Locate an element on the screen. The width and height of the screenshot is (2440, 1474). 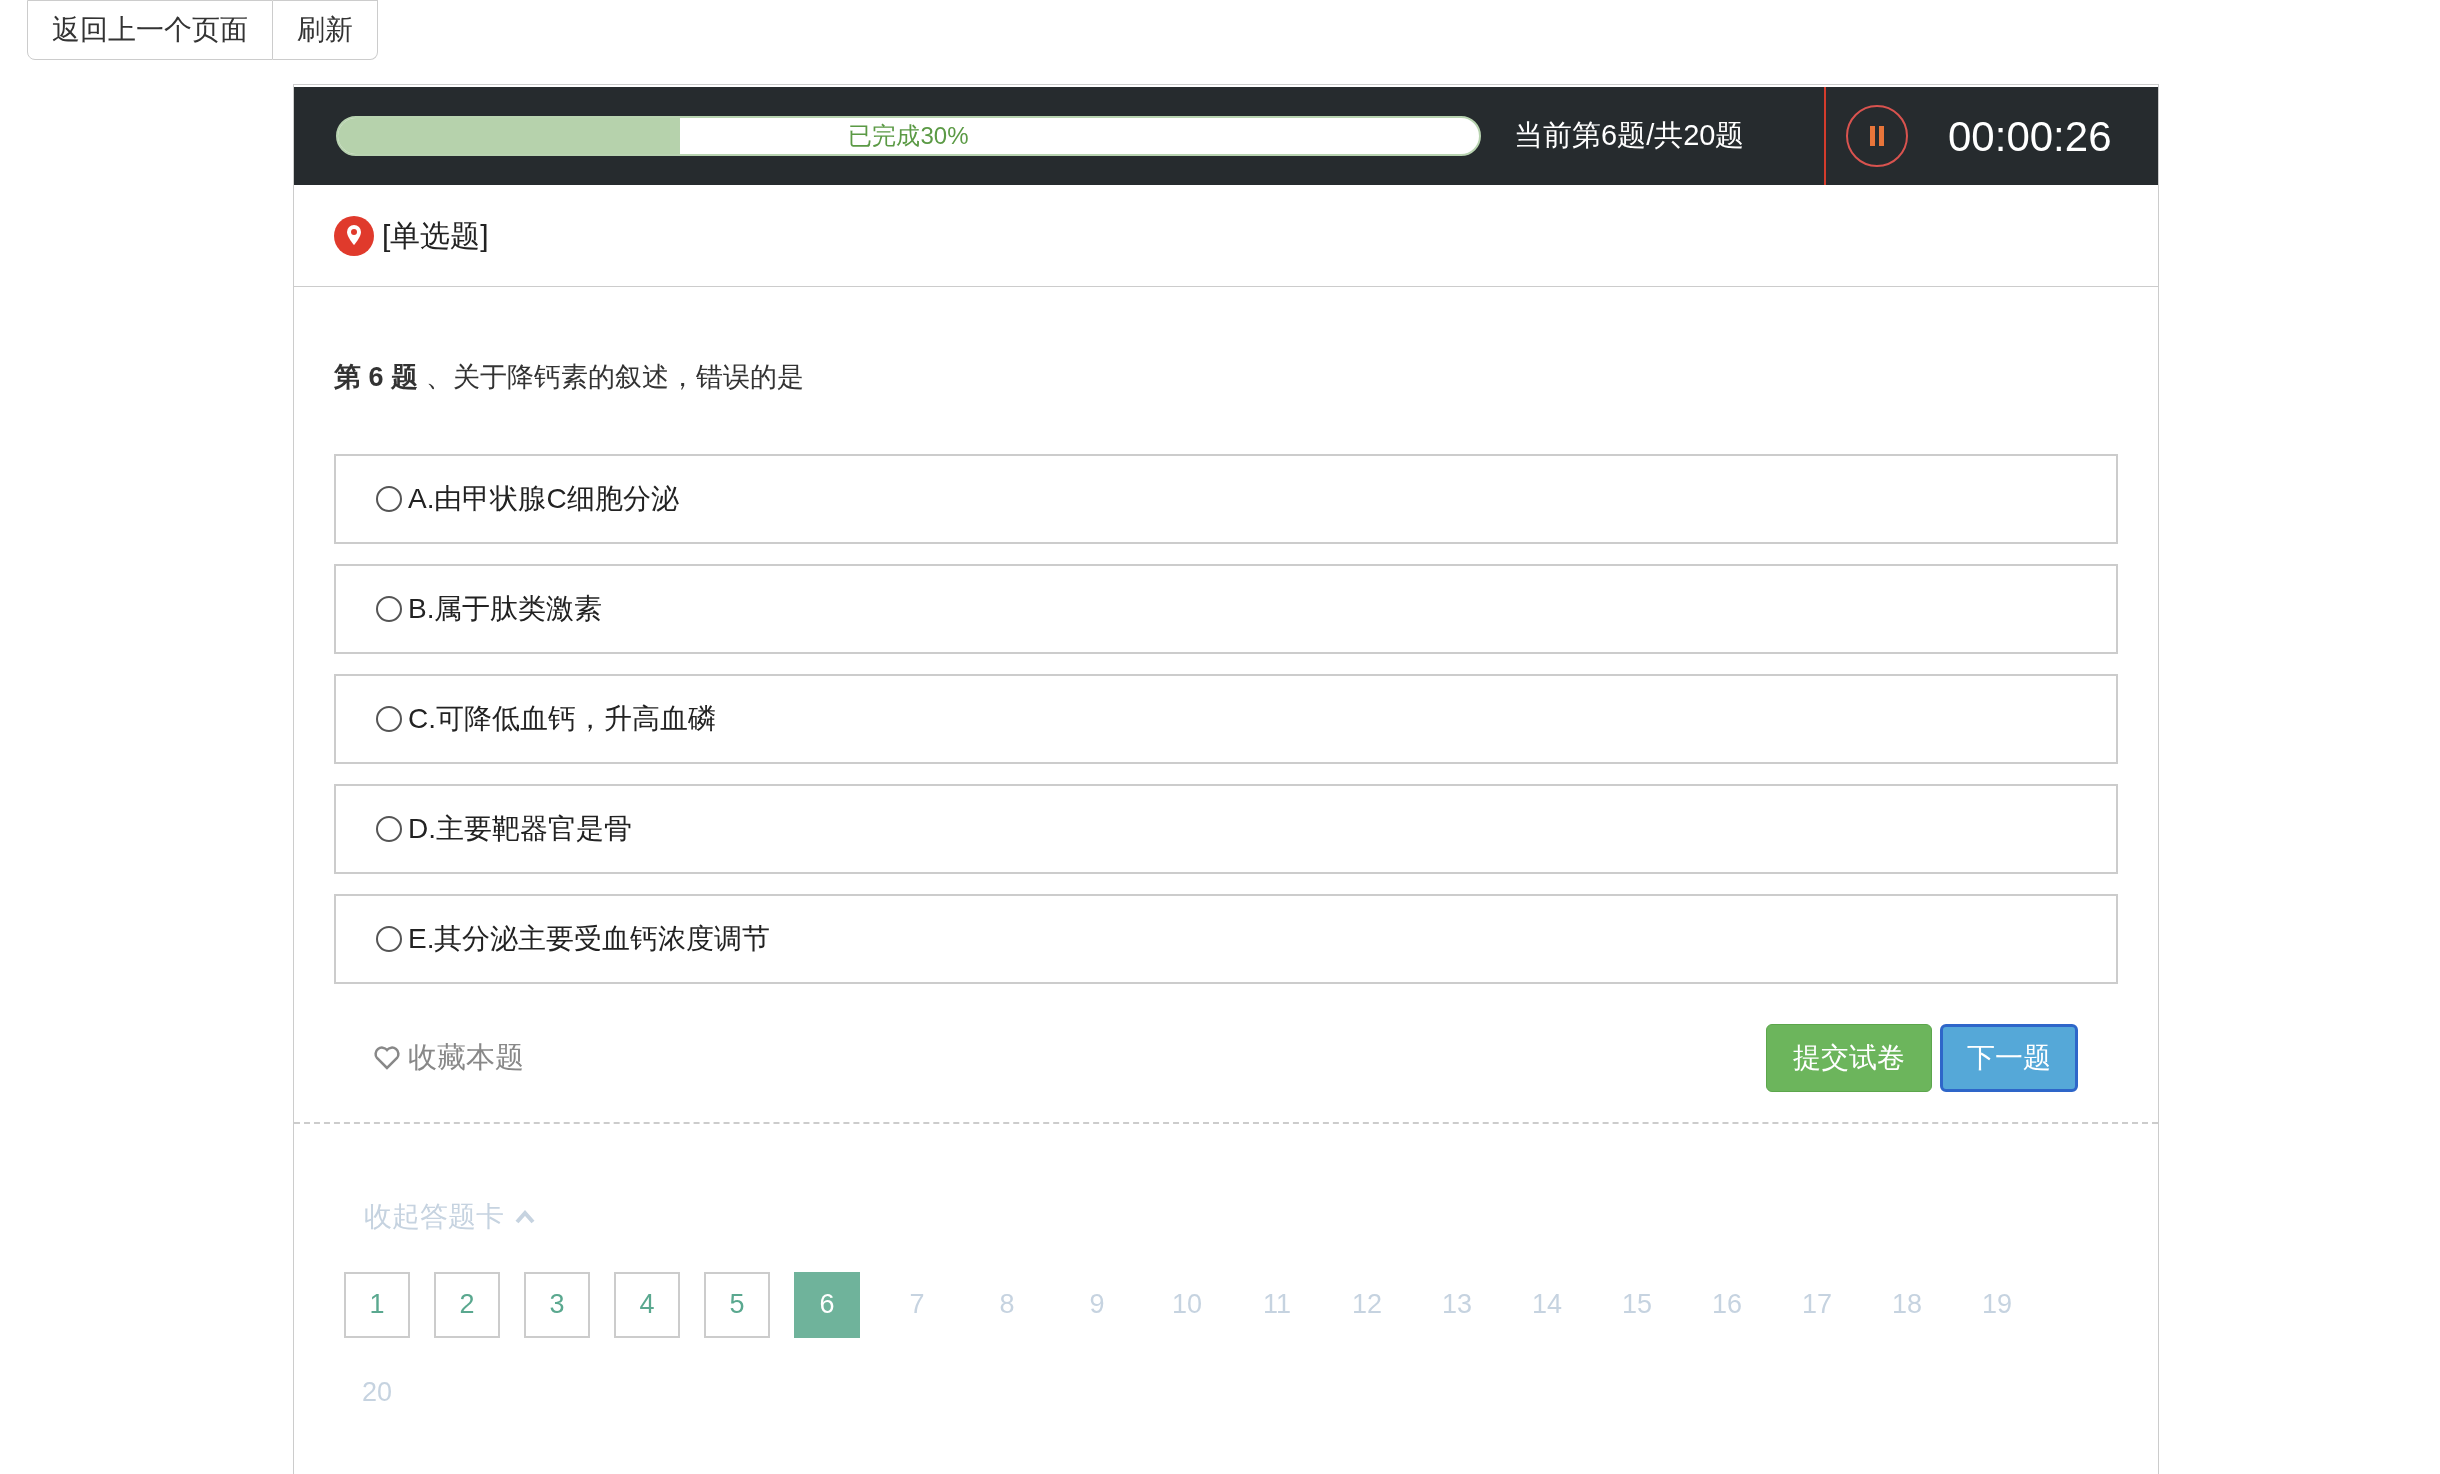
question-number: 4 is located at coordinates (647, 1304).